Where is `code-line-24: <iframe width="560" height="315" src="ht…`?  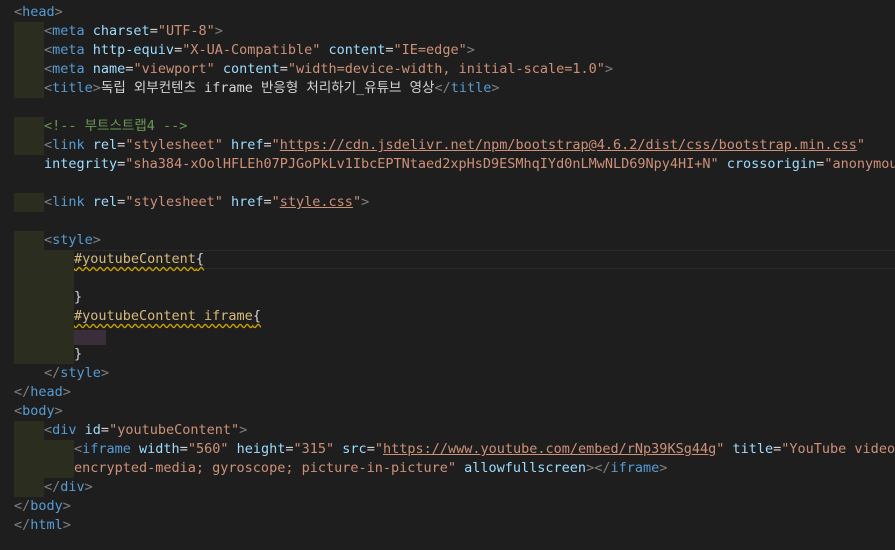
code-line-24: <iframe width="560" height="315" src="ht… is located at coordinates (484, 449).